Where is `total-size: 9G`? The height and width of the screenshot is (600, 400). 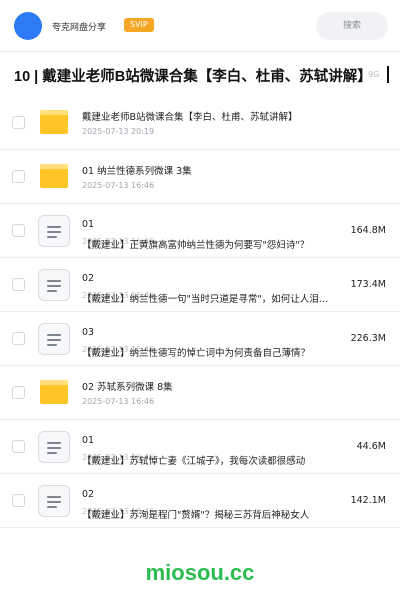
total-size: 9G is located at coordinates (374, 74).